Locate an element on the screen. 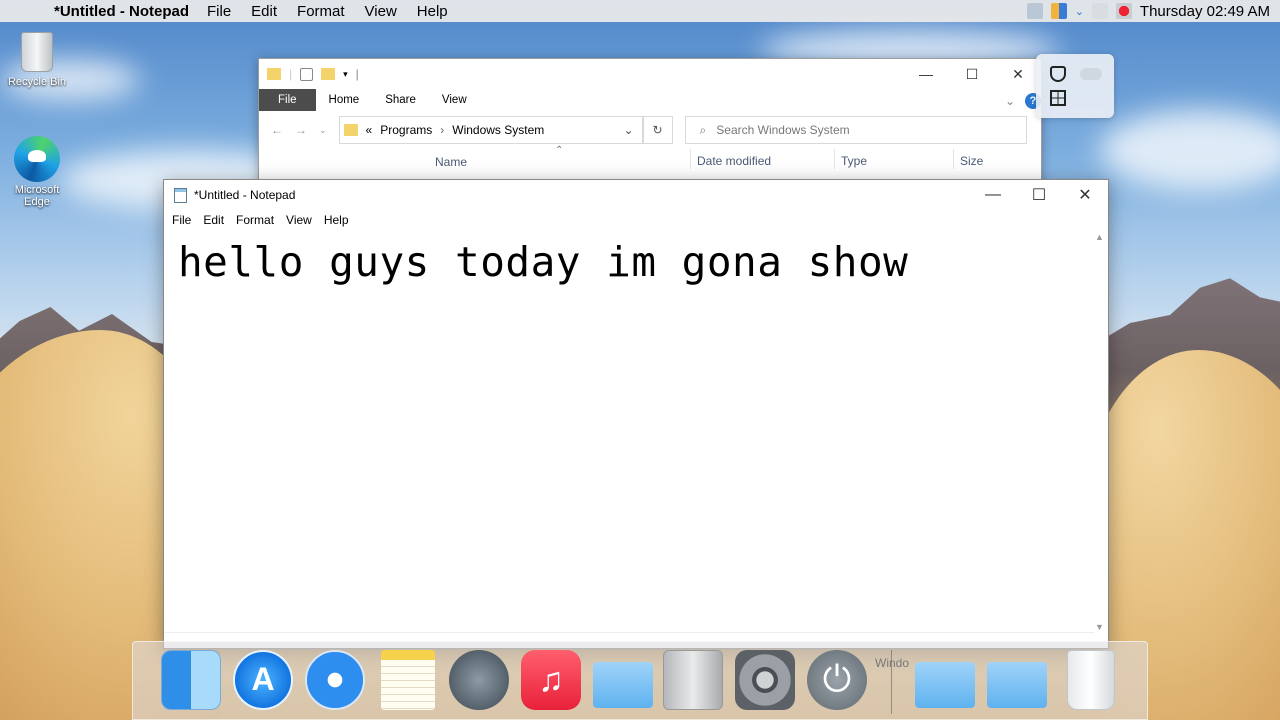 This screenshot has width=1280, height=720. customize-toolbar-icon: ▾ is located at coordinates (345, 74).